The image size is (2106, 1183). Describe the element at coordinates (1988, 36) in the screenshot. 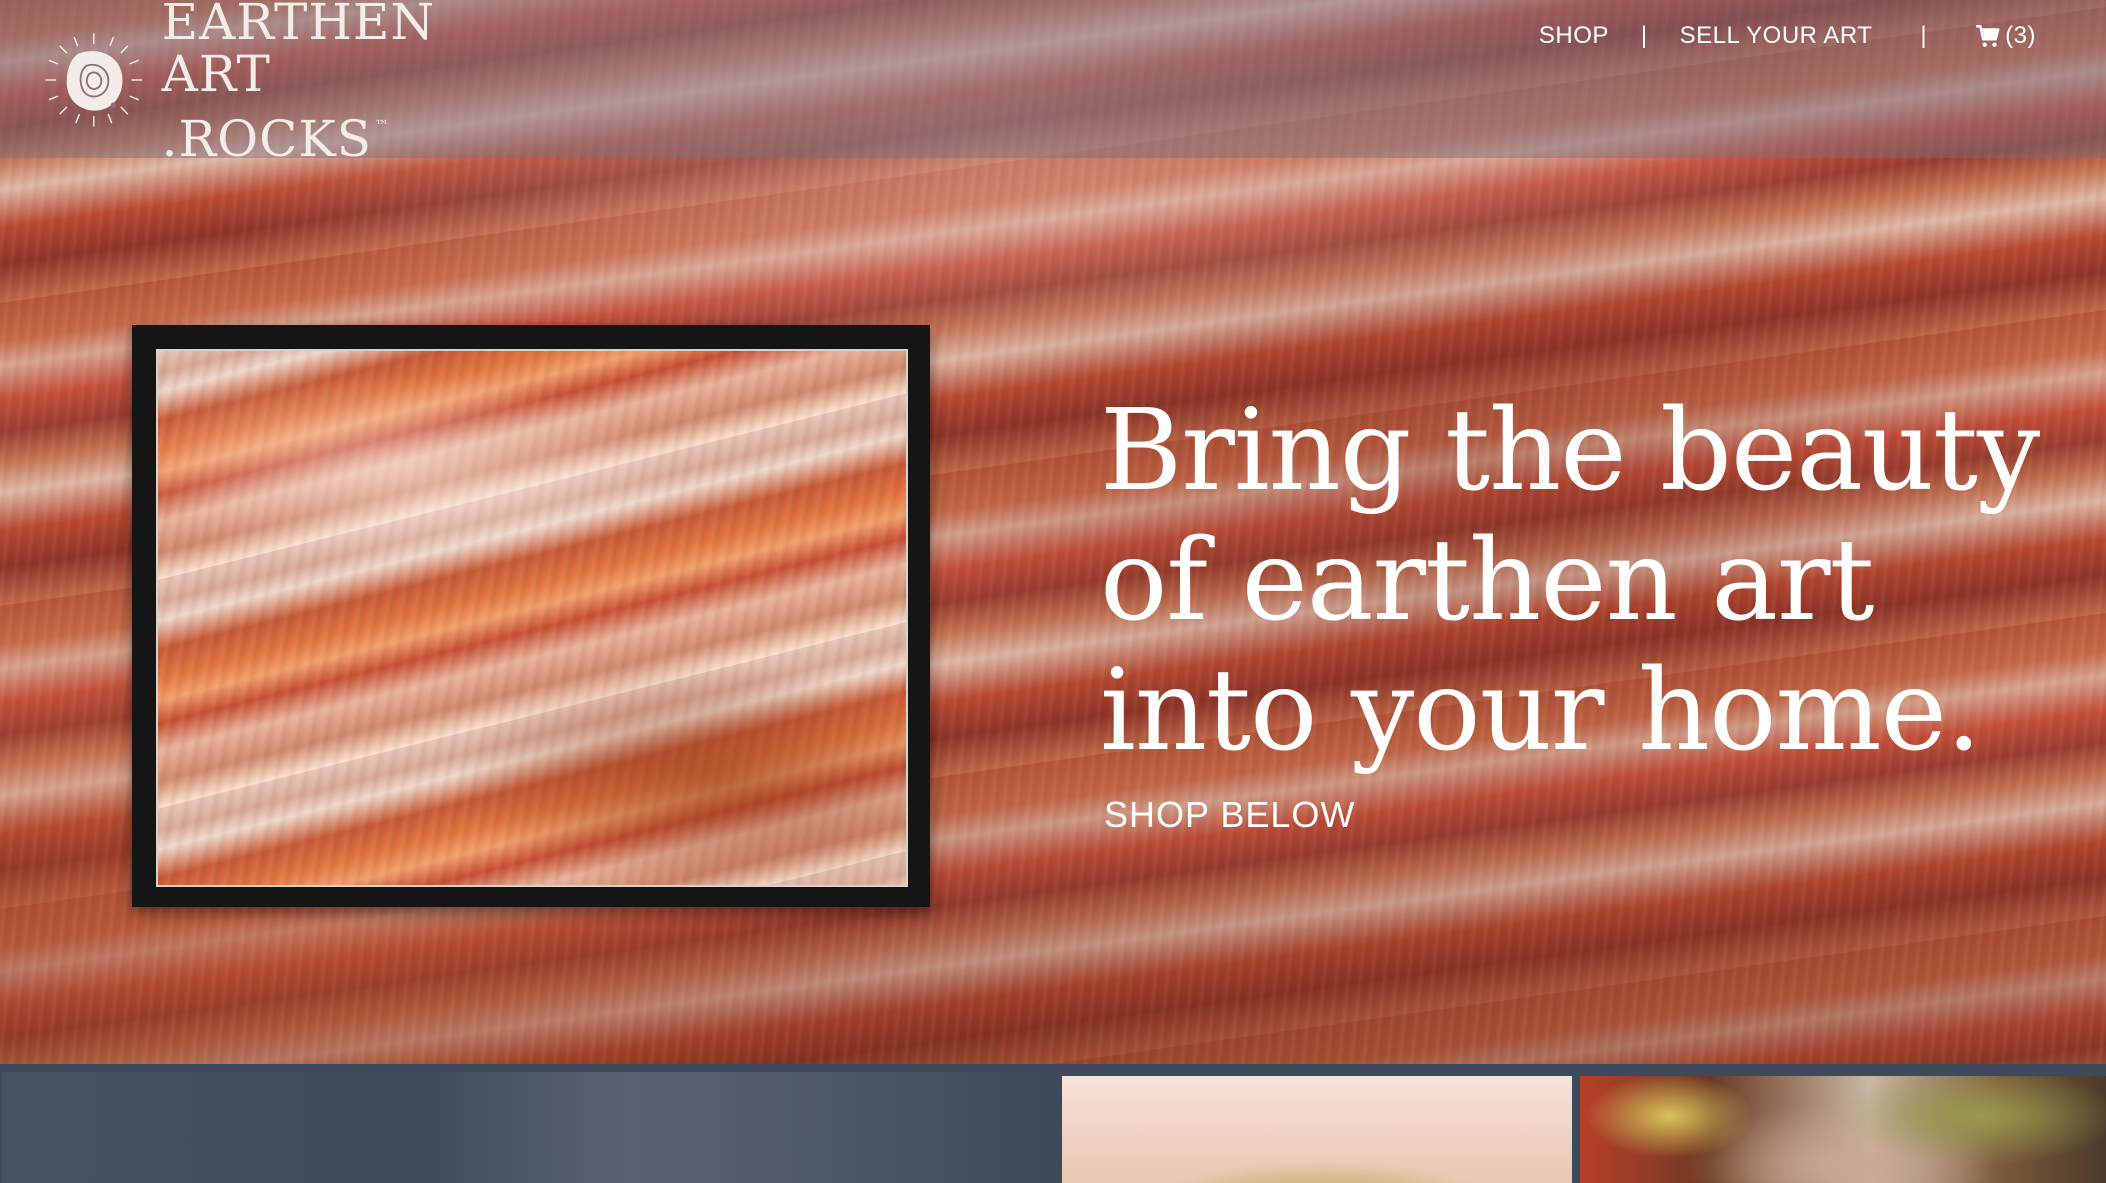

I see `cart-icon` at that location.